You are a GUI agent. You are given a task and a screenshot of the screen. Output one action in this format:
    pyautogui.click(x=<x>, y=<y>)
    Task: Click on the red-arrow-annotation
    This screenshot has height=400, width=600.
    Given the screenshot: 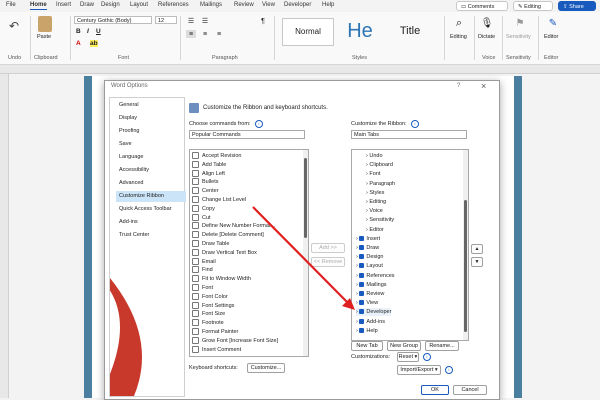 What is the action you would take?
    pyautogui.click(x=303, y=258)
    